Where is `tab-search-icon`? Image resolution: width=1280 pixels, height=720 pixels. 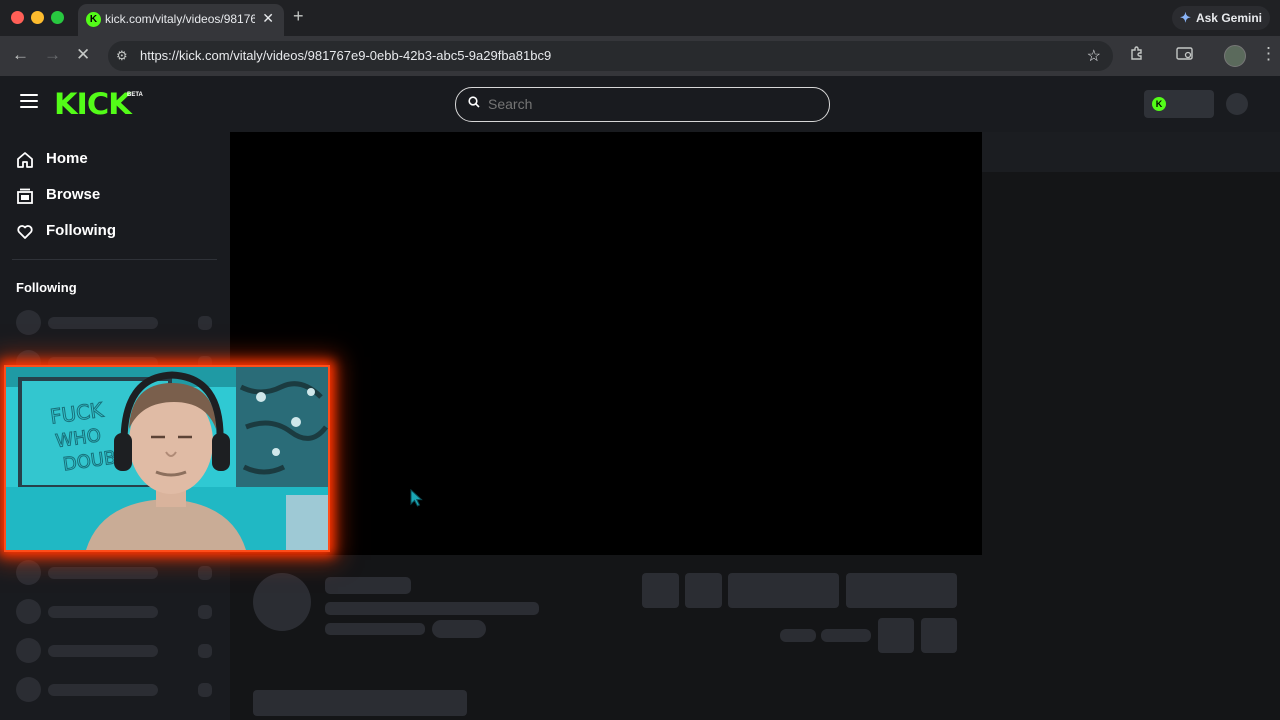 tab-search-icon is located at coordinates (1185, 56).